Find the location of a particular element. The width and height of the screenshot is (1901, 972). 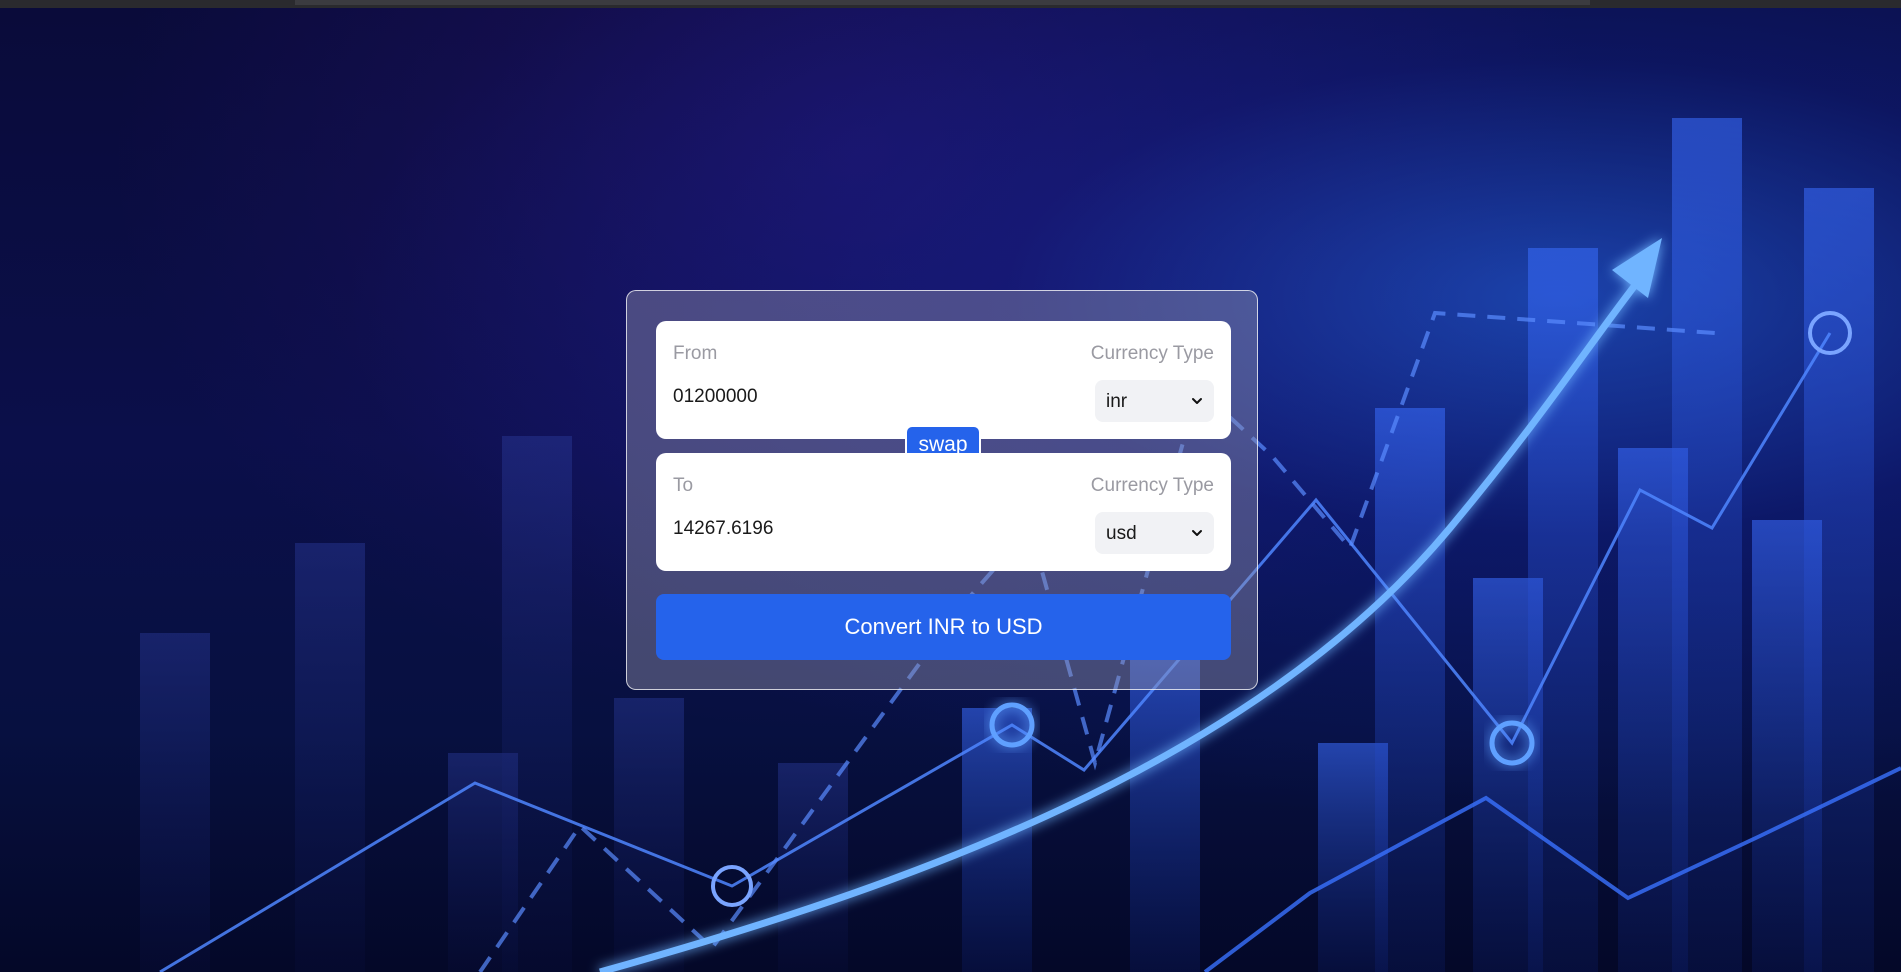

background-arrow-head is located at coordinates (1637, 268).